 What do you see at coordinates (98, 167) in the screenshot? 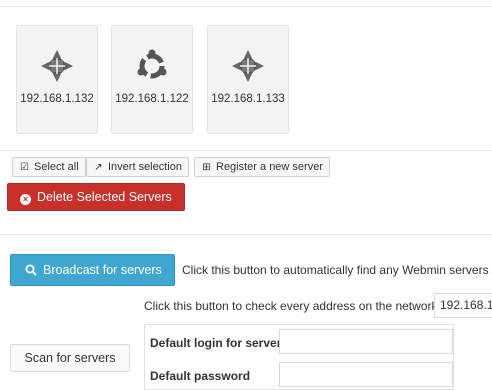
I see `share-square-icon: ↗` at bounding box center [98, 167].